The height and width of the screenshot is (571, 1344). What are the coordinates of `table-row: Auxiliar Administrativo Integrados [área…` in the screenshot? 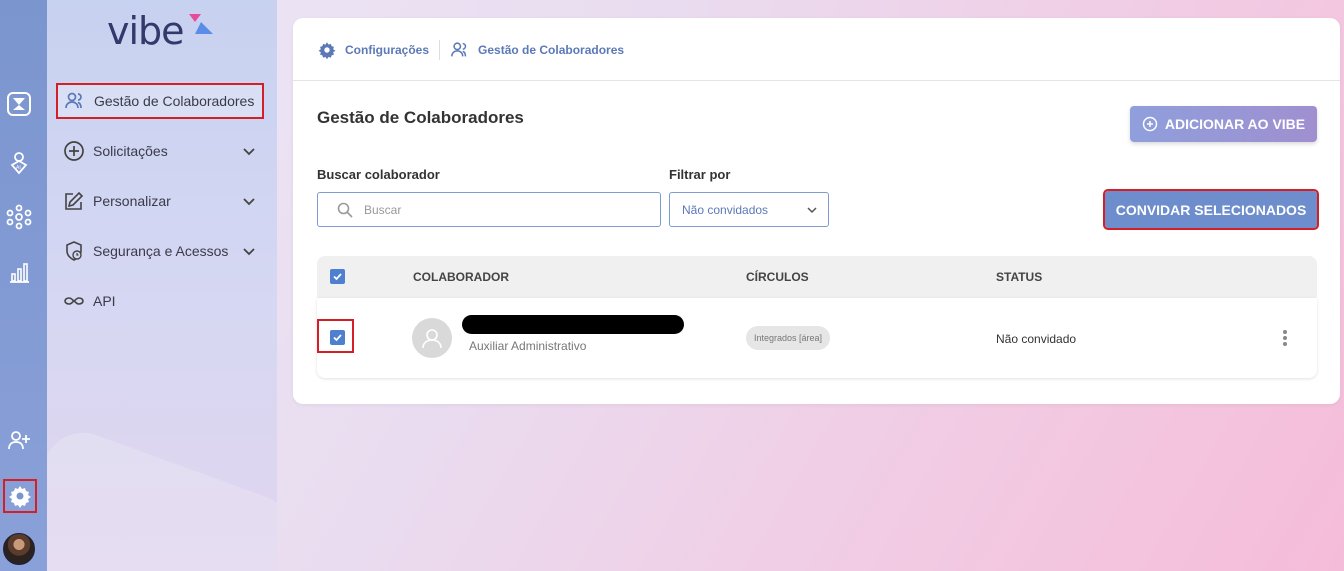 It's located at (817, 338).